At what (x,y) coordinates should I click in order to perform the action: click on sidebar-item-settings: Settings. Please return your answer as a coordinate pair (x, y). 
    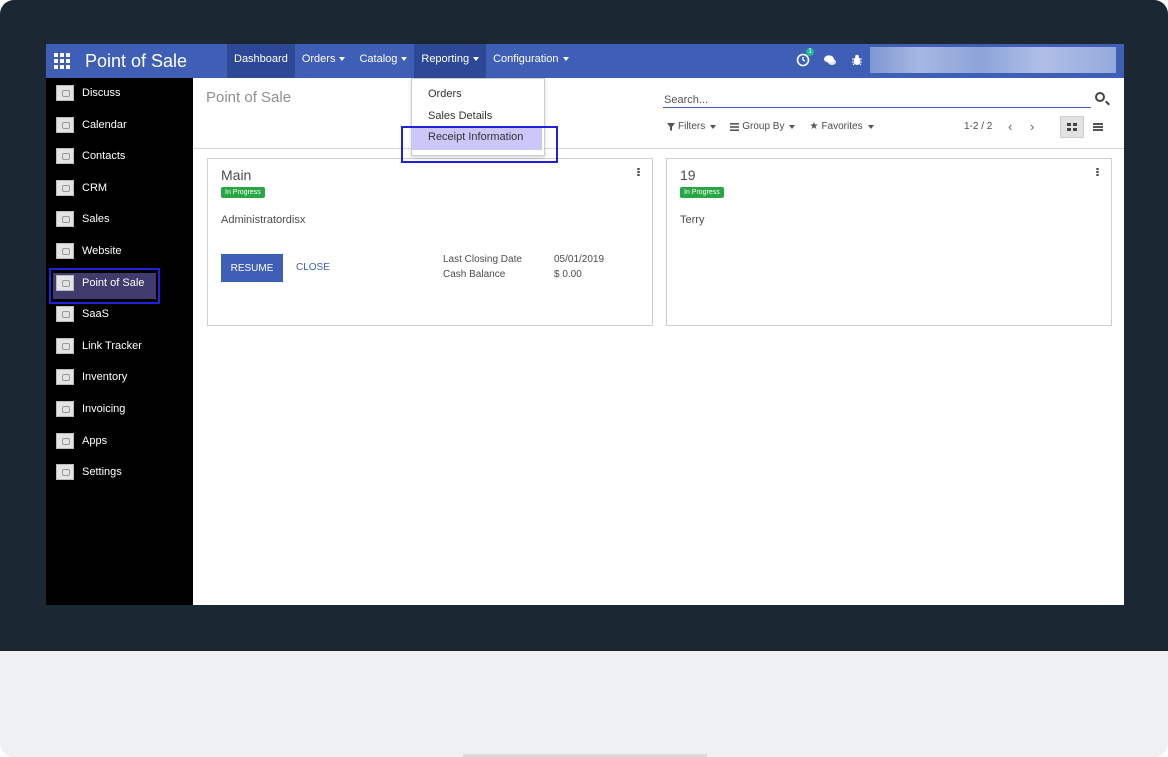
    Looking at the image, I should click on (89, 472).